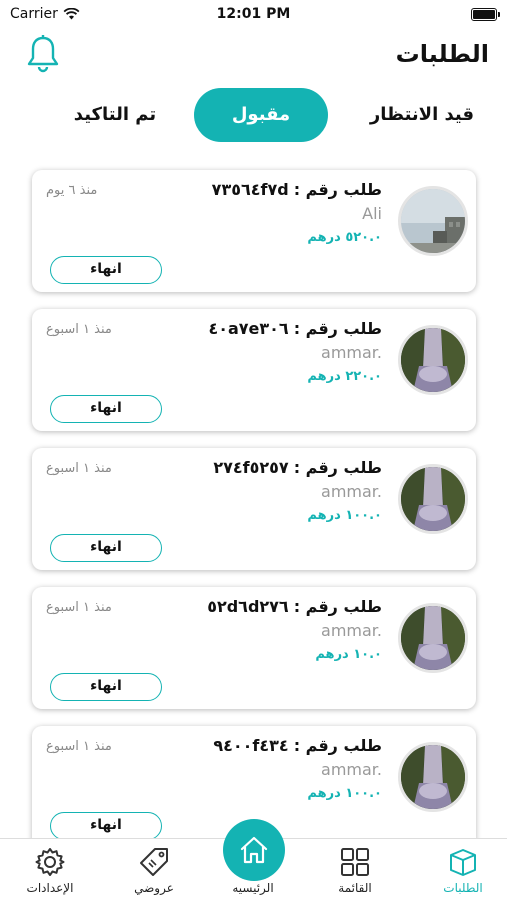  Describe the element at coordinates (344, 376) in the screenshot. I see `order-price: ٢٢٠.٠ درهم` at that location.